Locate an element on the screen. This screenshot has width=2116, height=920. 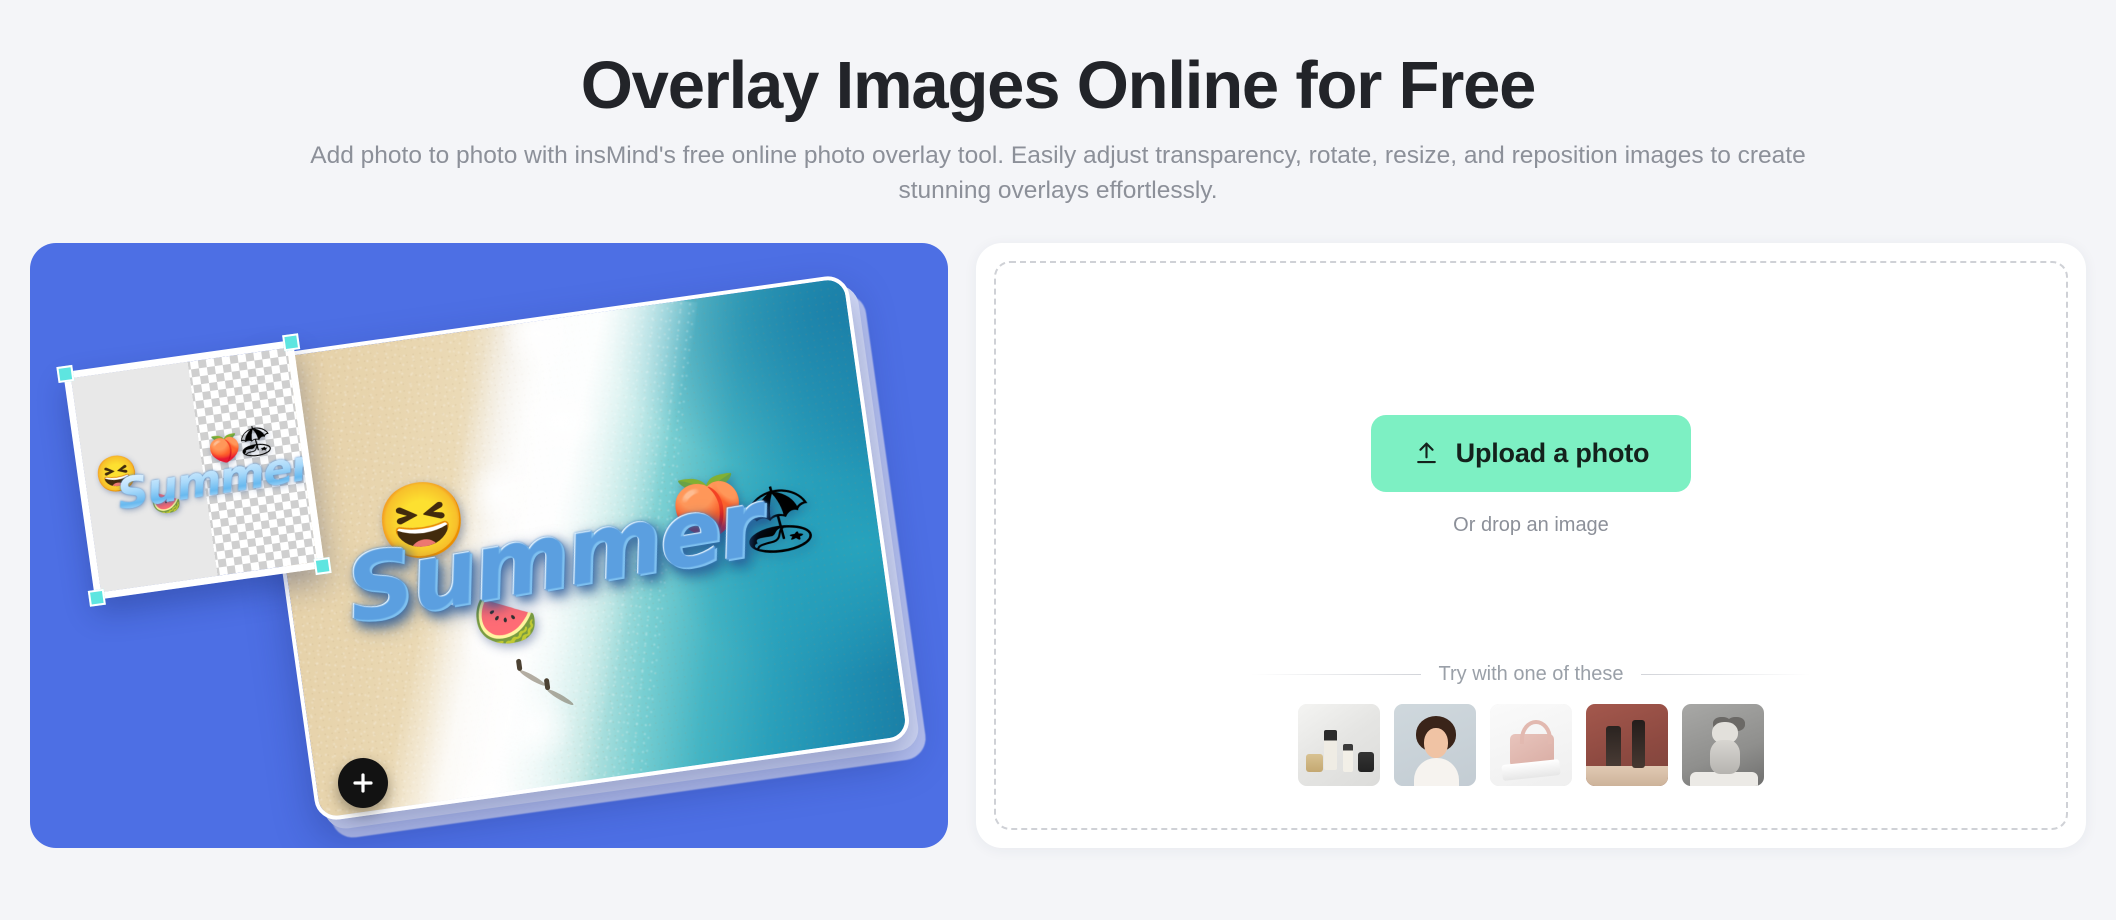
plus-badge-icon is located at coordinates (363, 782).